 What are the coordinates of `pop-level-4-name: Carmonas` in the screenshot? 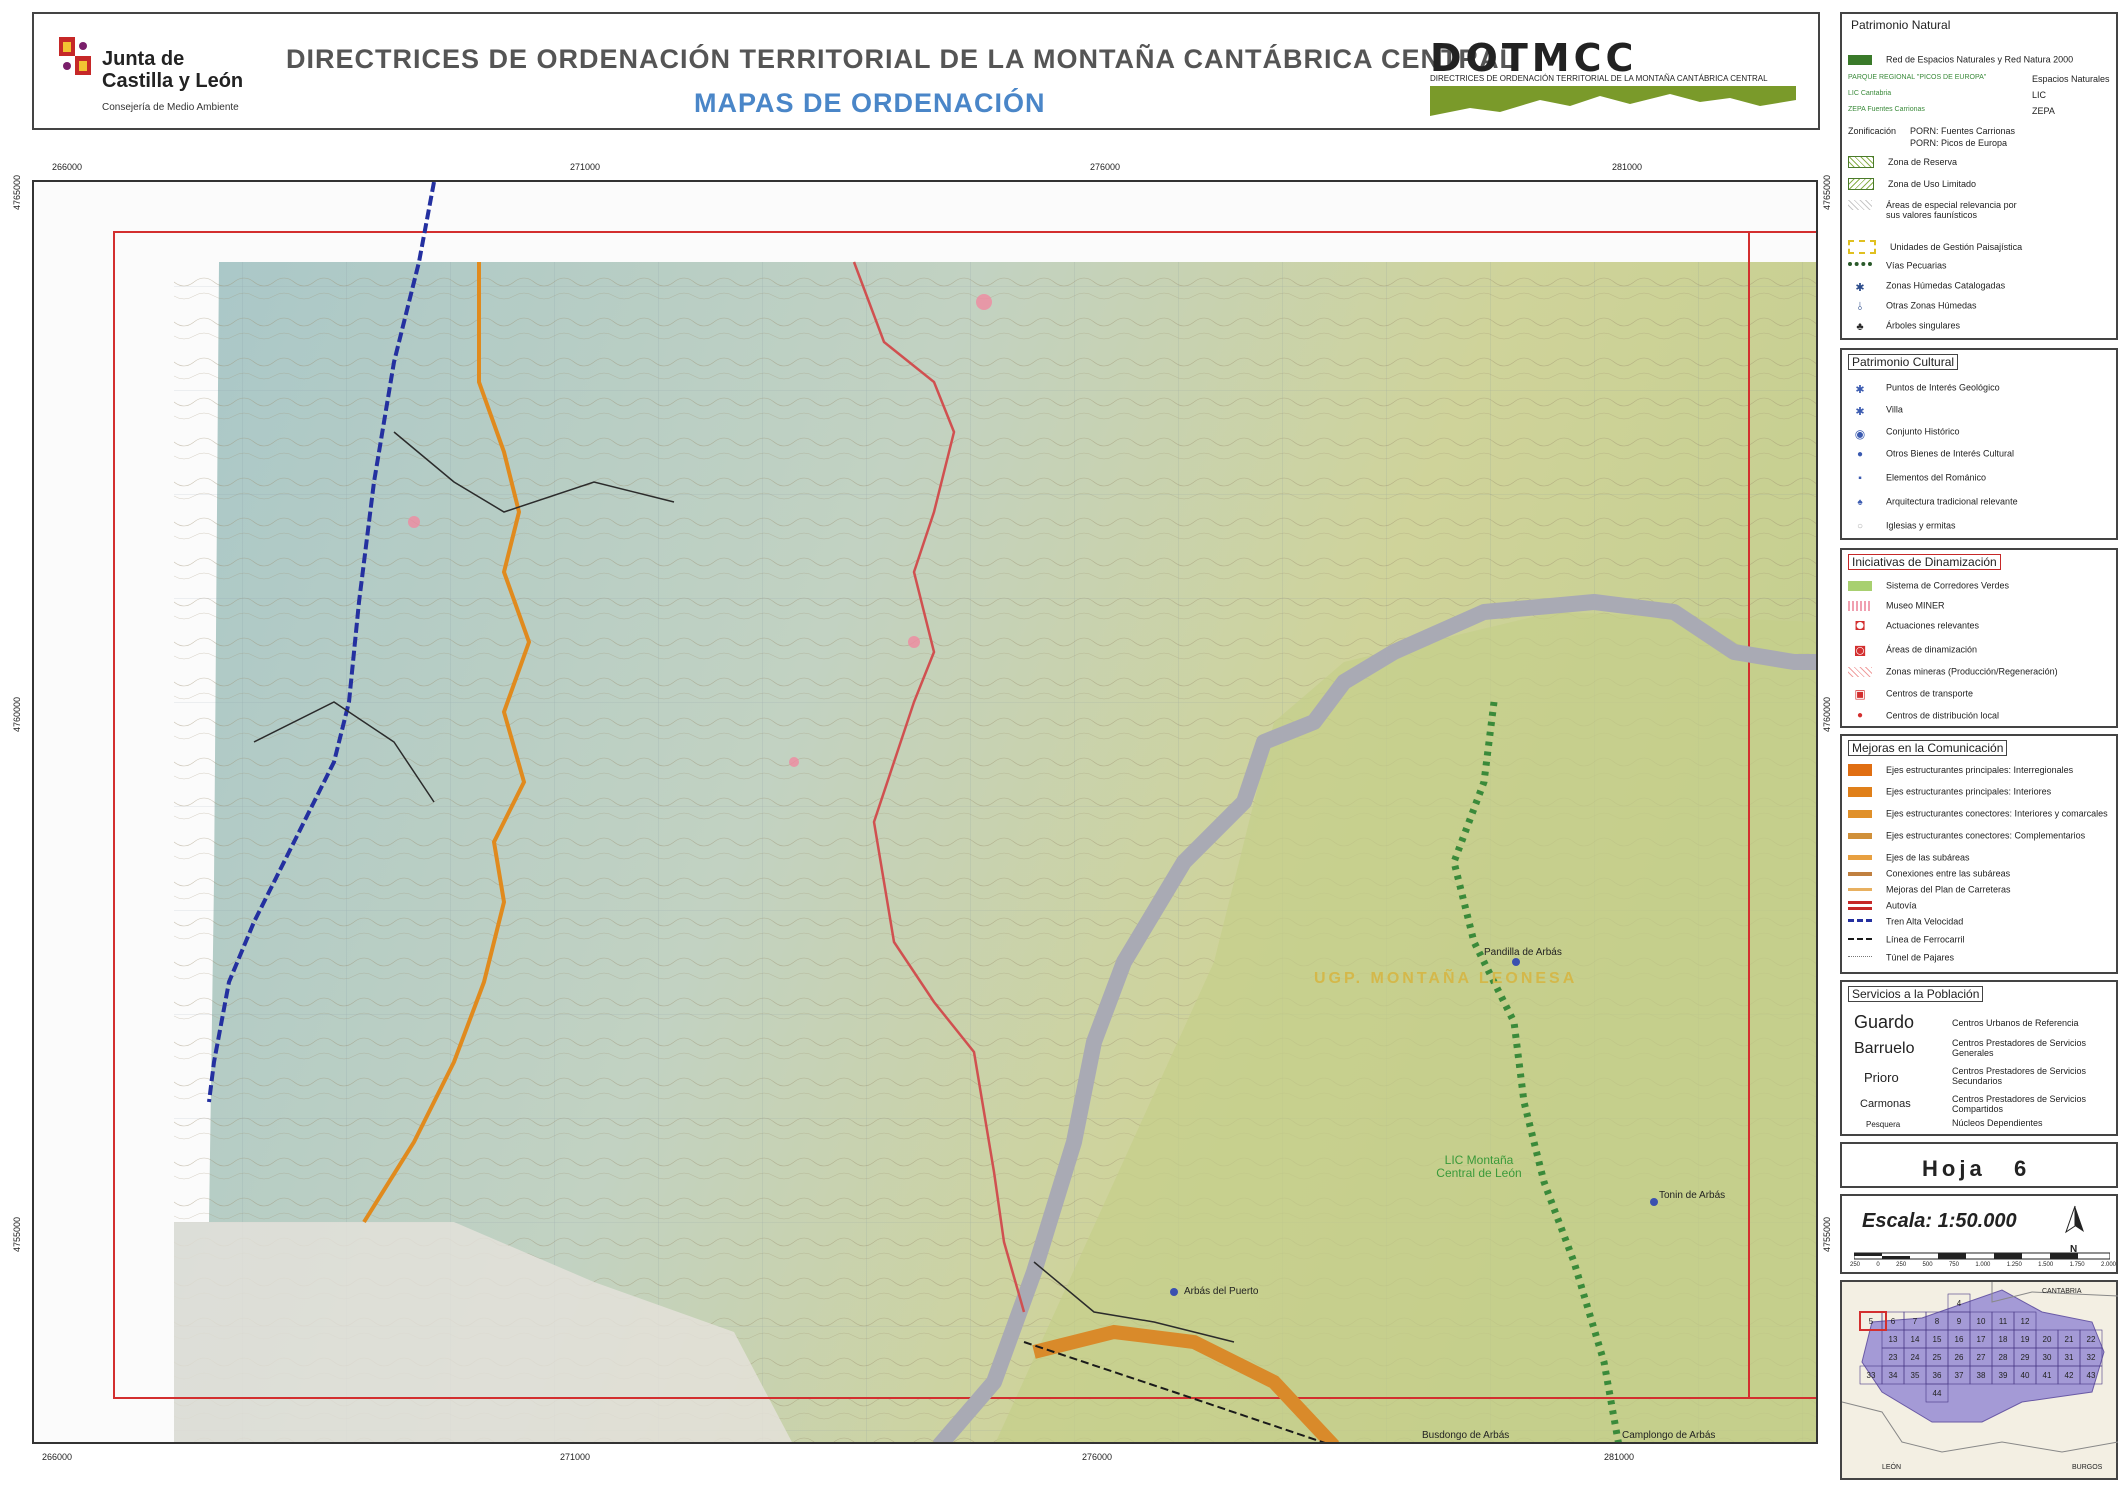 It's located at (1885, 1104).